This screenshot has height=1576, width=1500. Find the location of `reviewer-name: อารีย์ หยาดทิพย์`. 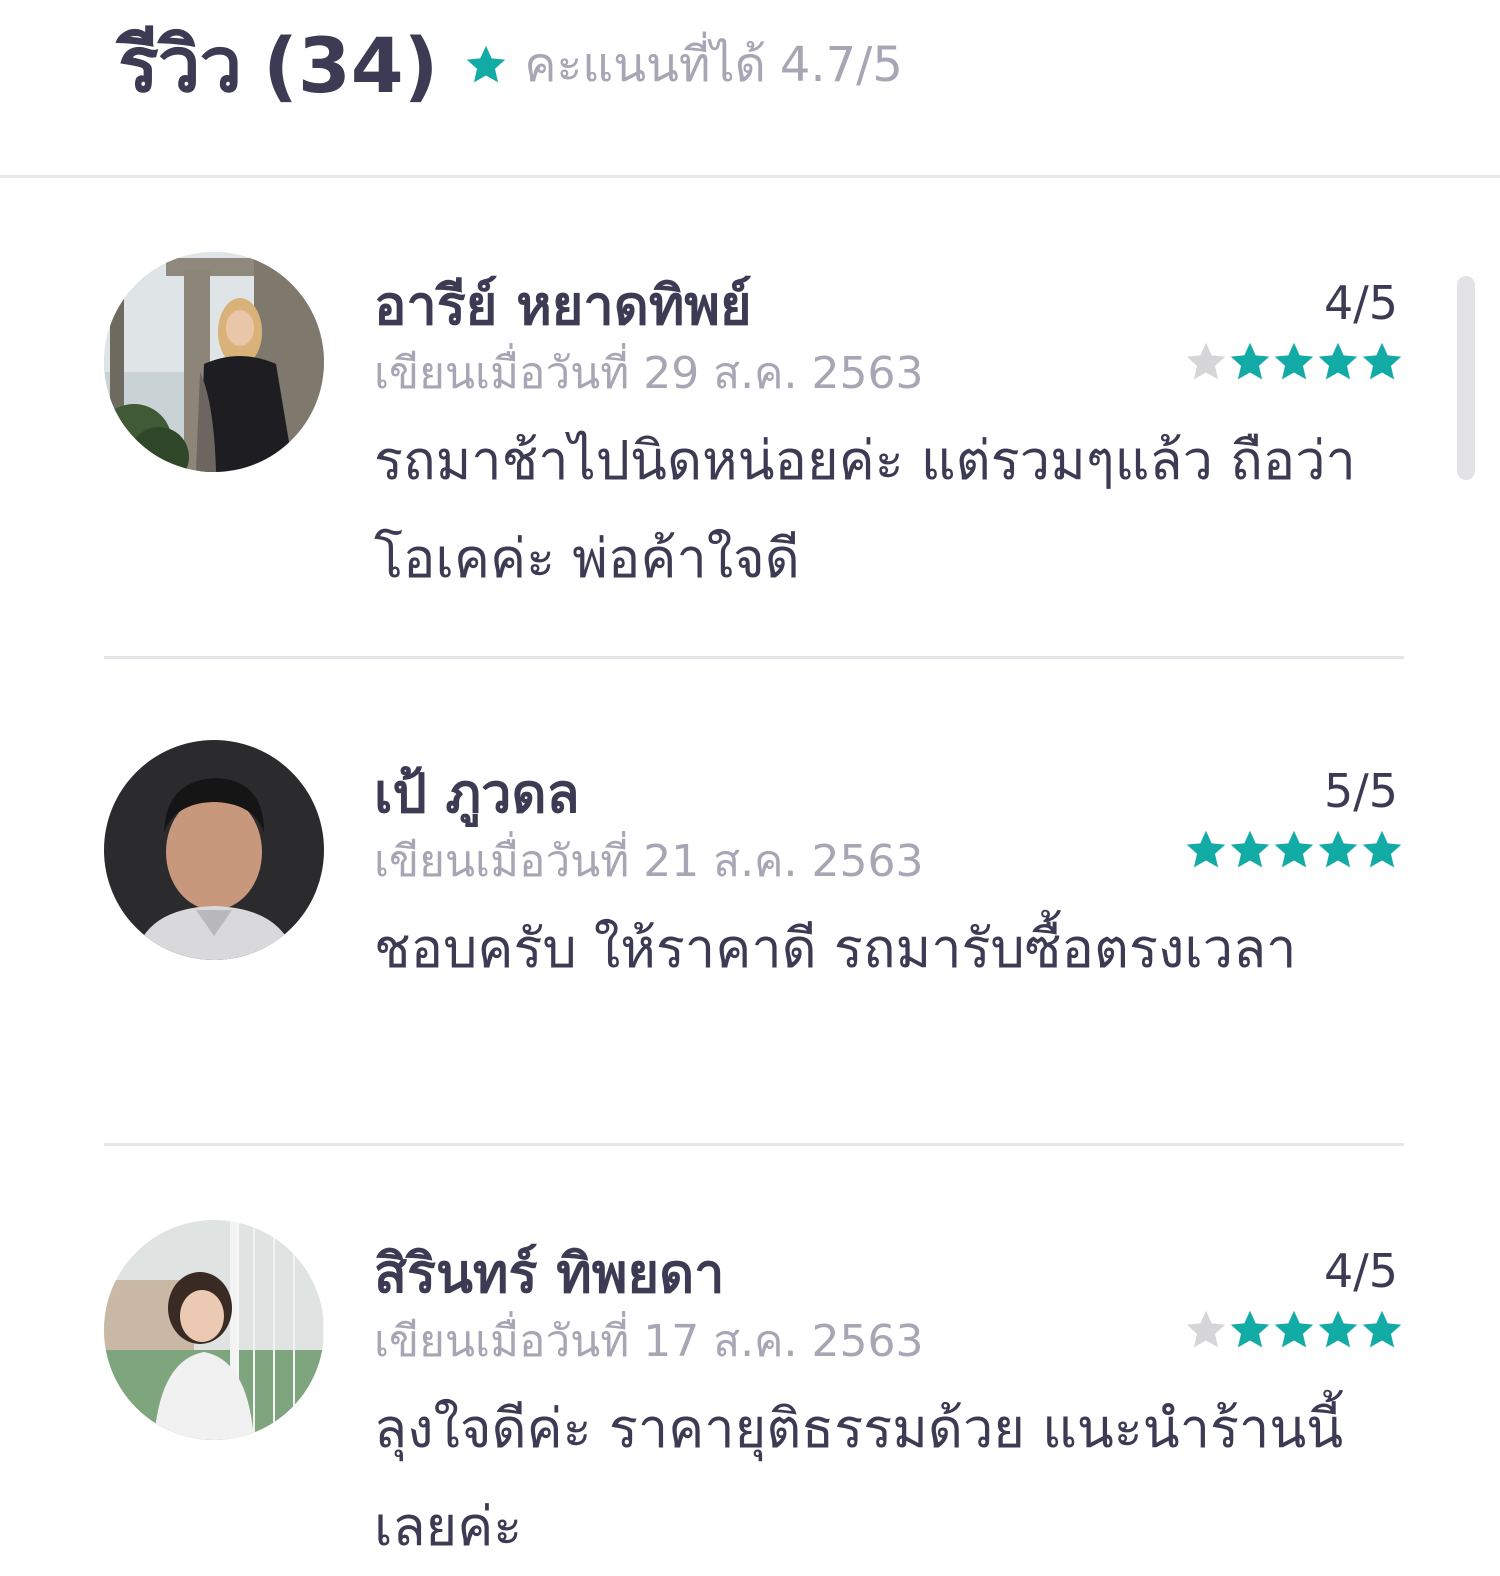

reviewer-name: อารีย์ หยาดทิพย์ is located at coordinates (563, 305).